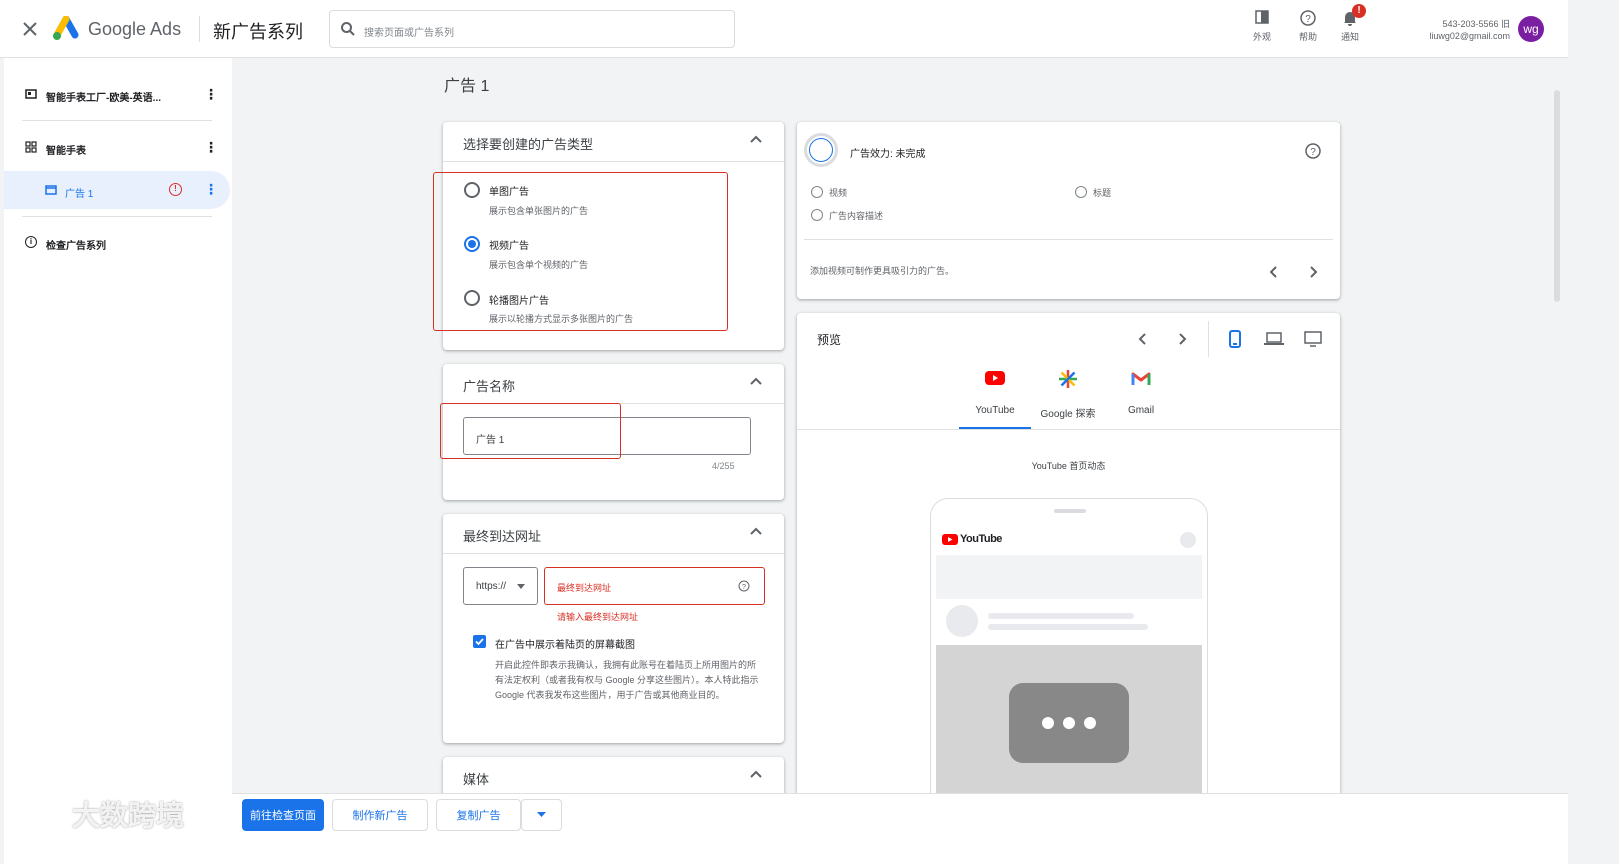  Describe the element at coordinates (348, 31) in the screenshot. I see `search-icon` at that location.